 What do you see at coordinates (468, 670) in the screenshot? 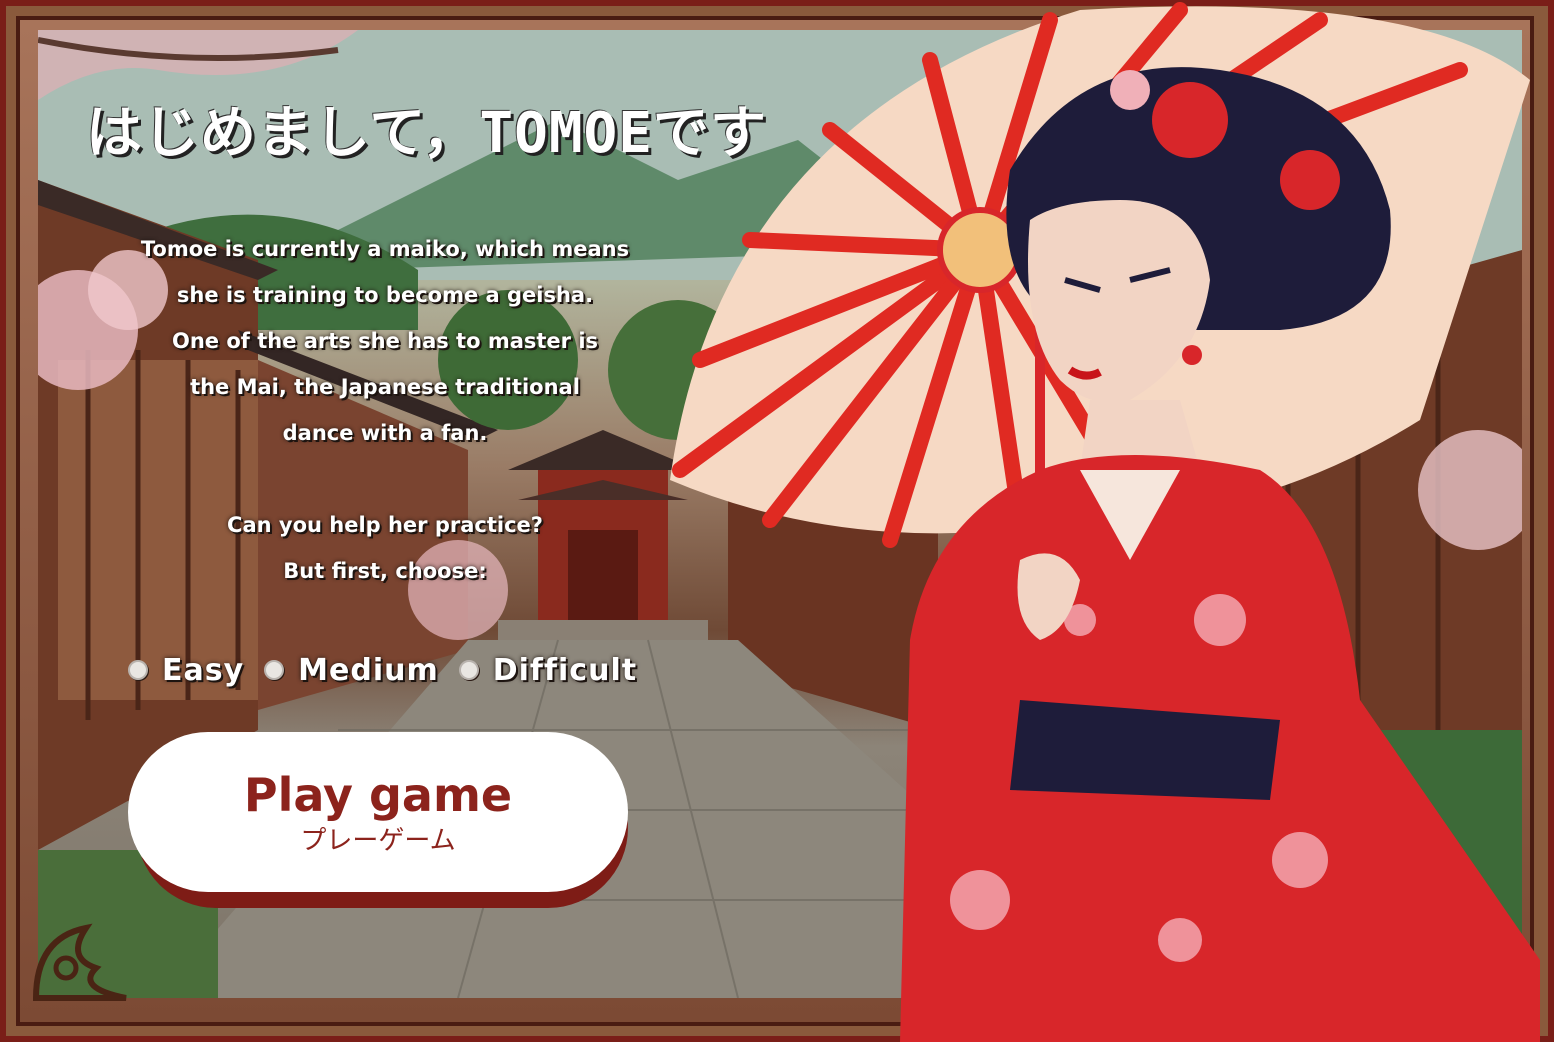
I see `difficult-radio` at bounding box center [468, 670].